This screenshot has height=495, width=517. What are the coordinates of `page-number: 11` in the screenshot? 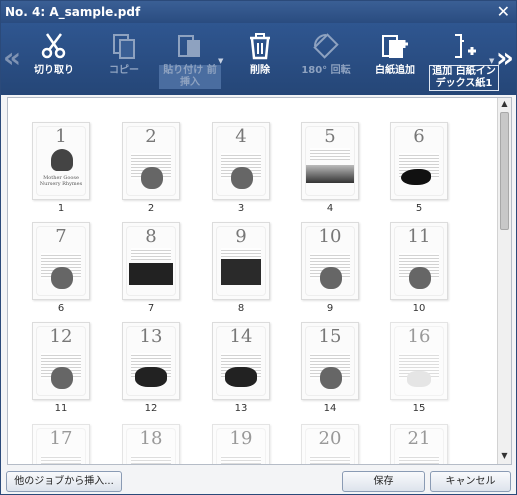 It's located at (419, 236).